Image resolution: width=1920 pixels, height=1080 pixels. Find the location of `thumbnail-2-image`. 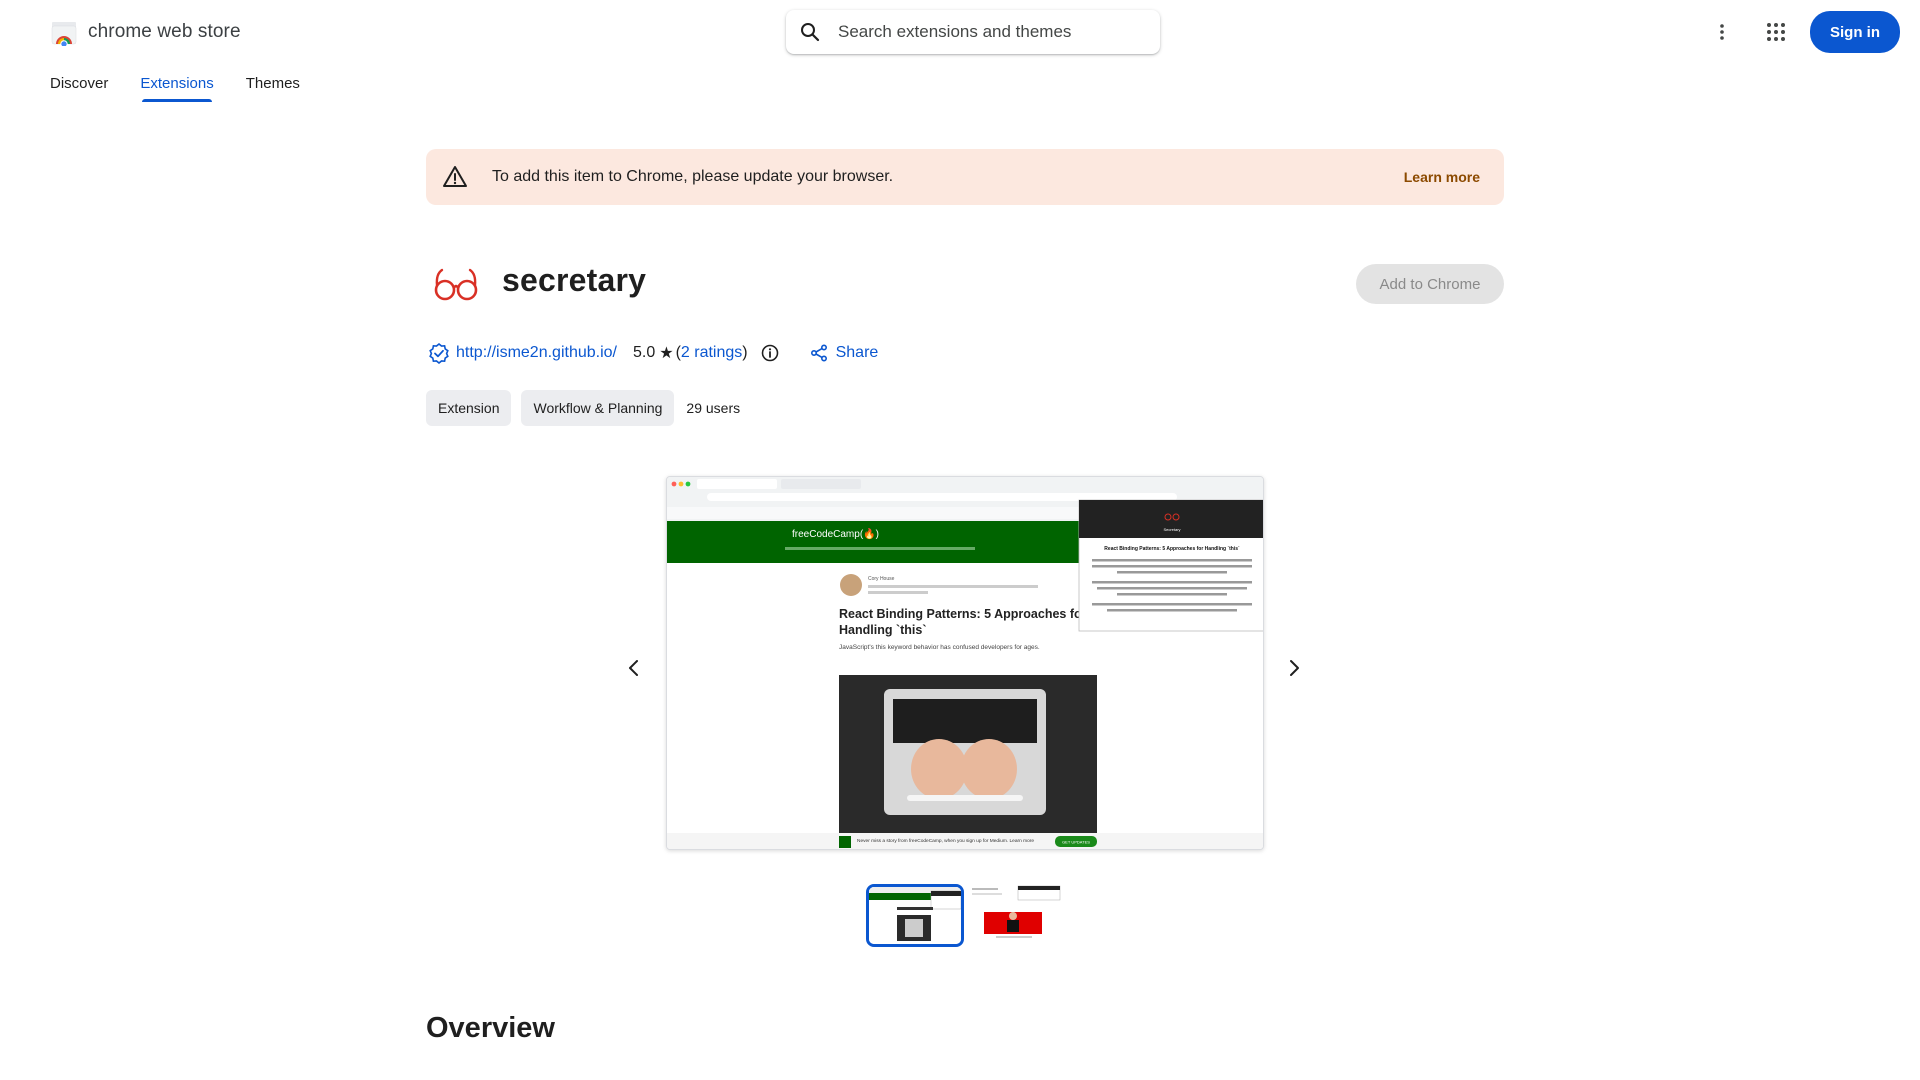

thumbnail-2-image is located at coordinates (1016, 915).